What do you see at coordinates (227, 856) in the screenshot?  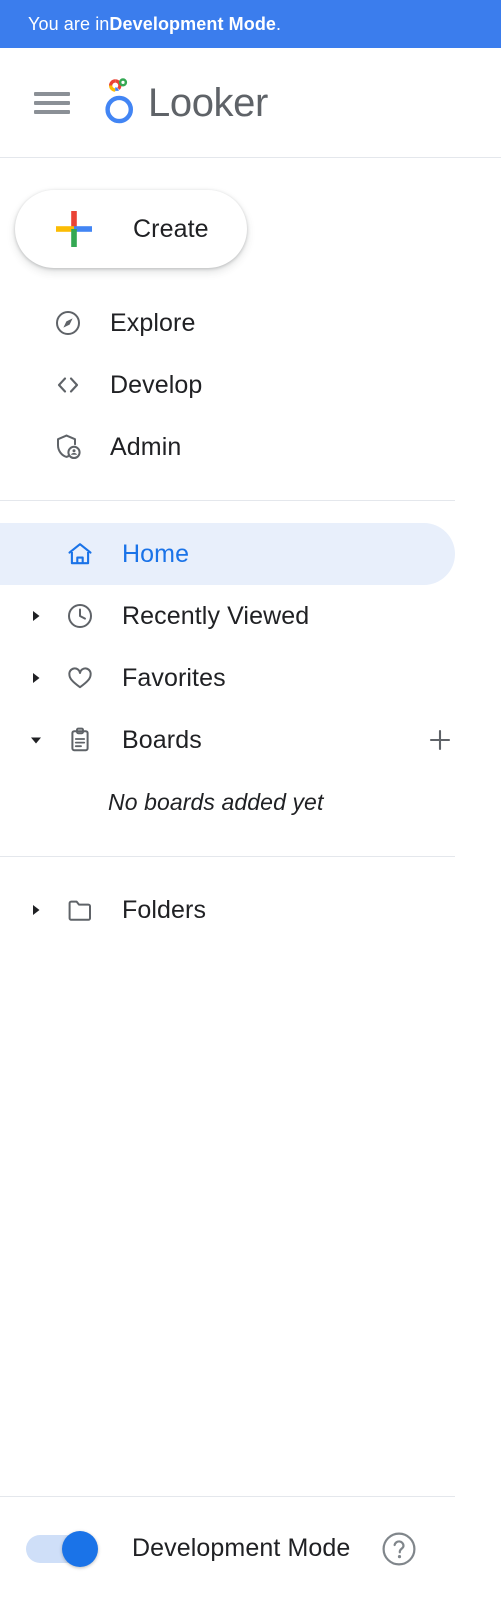 I see `divider-browse-folders` at bounding box center [227, 856].